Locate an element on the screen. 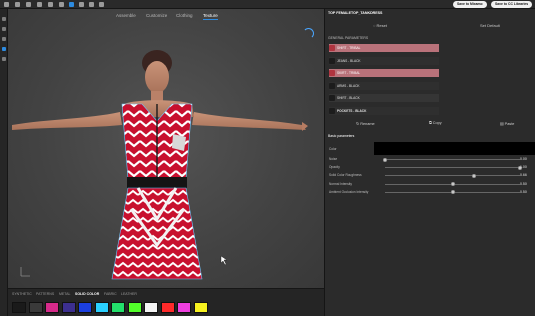  material-list-item: ARMS - BLACK is located at coordinates (384, 85).